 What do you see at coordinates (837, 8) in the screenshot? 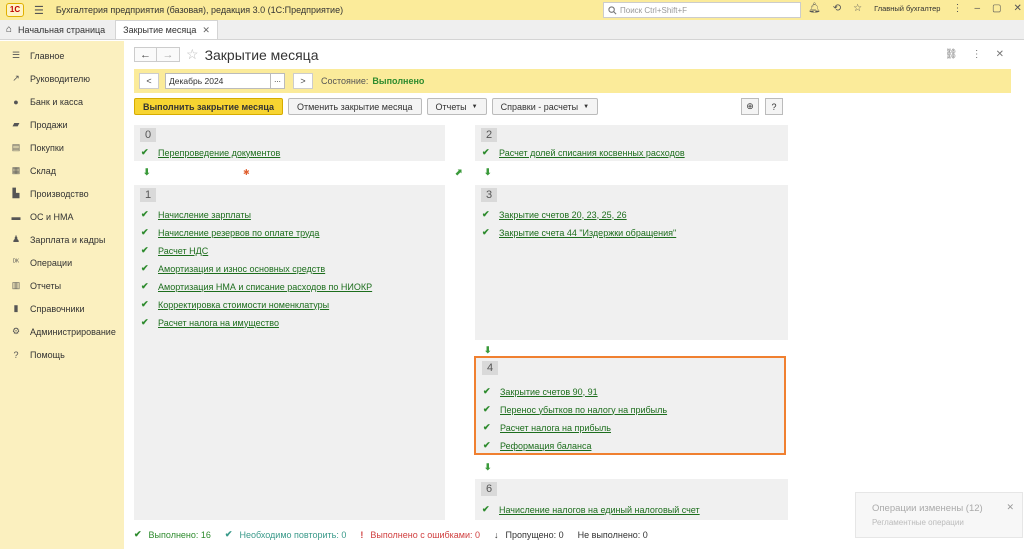
I see `history-icon: ⟲` at bounding box center [837, 8].